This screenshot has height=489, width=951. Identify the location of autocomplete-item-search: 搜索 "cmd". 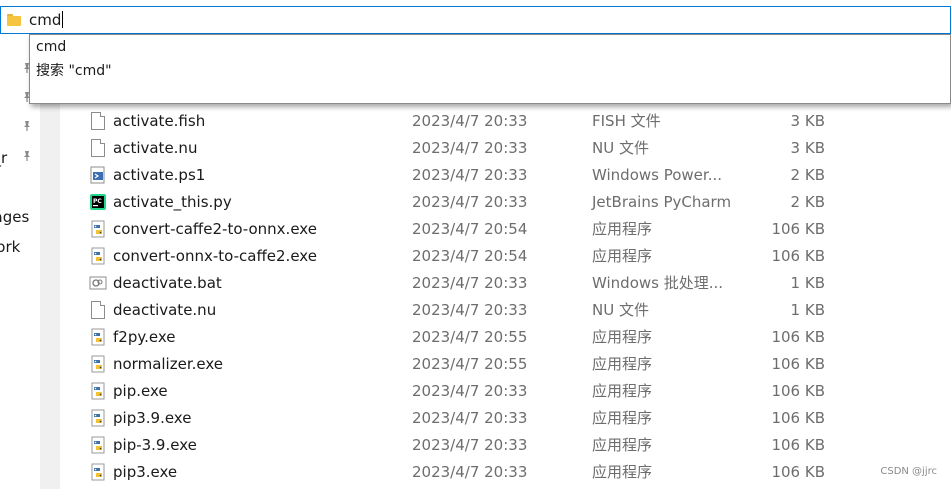
(74, 71).